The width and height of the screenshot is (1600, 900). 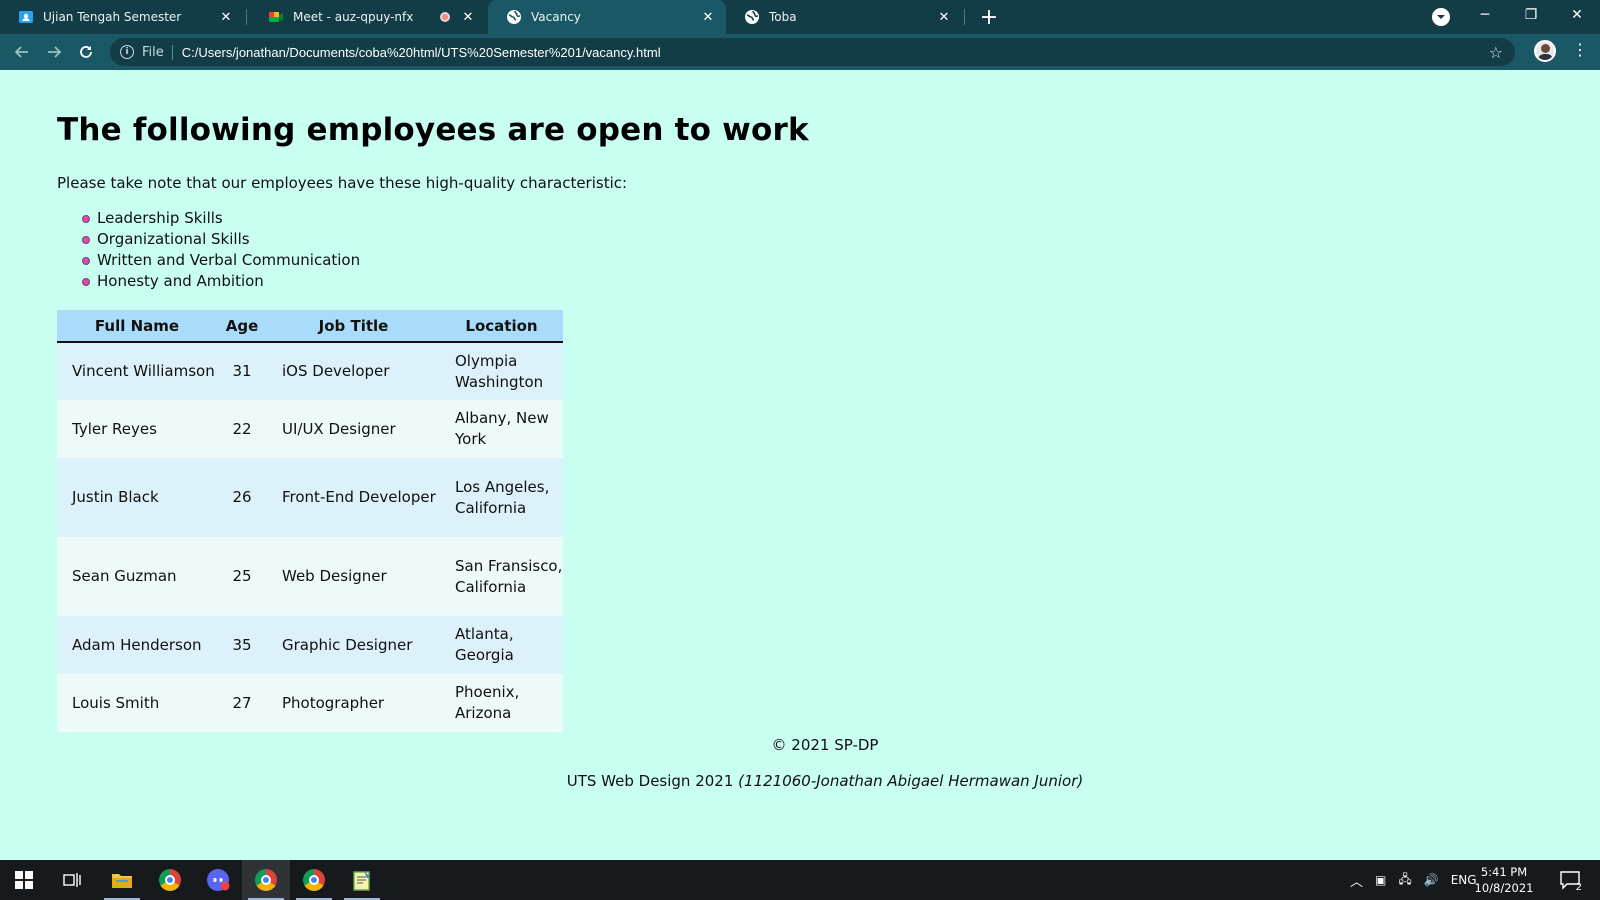 What do you see at coordinates (221, 218) in the screenshot?
I see `list-item: Leadership Skills` at bounding box center [221, 218].